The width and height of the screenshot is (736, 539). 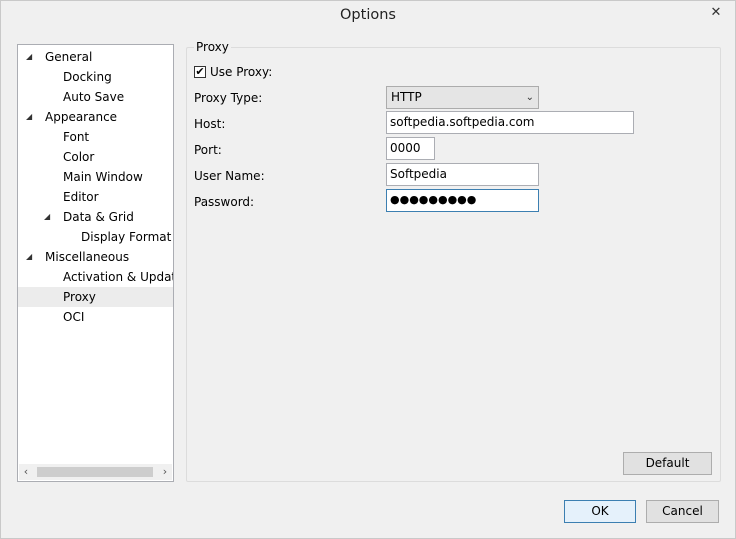 I want to click on tree-item-editor: Editor, so click(x=95, y=197).